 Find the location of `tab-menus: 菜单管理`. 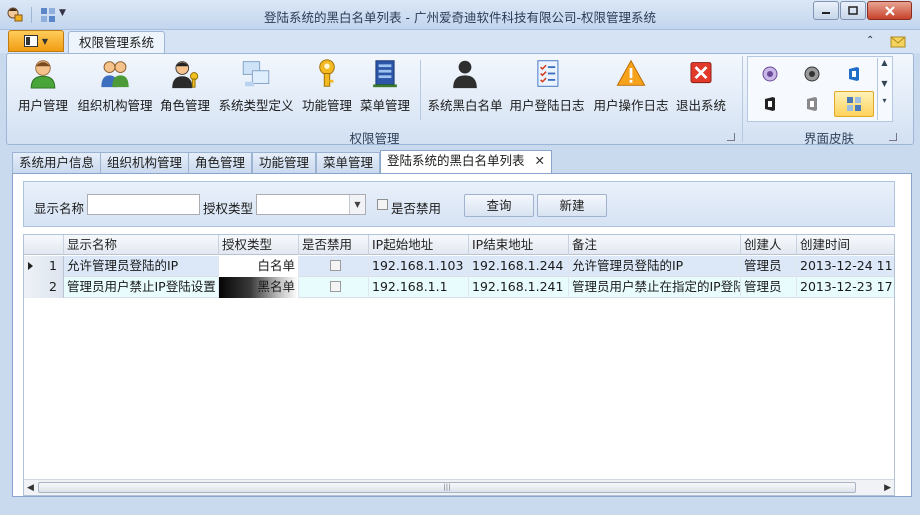

tab-menus: 菜单管理 is located at coordinates (348, 162).